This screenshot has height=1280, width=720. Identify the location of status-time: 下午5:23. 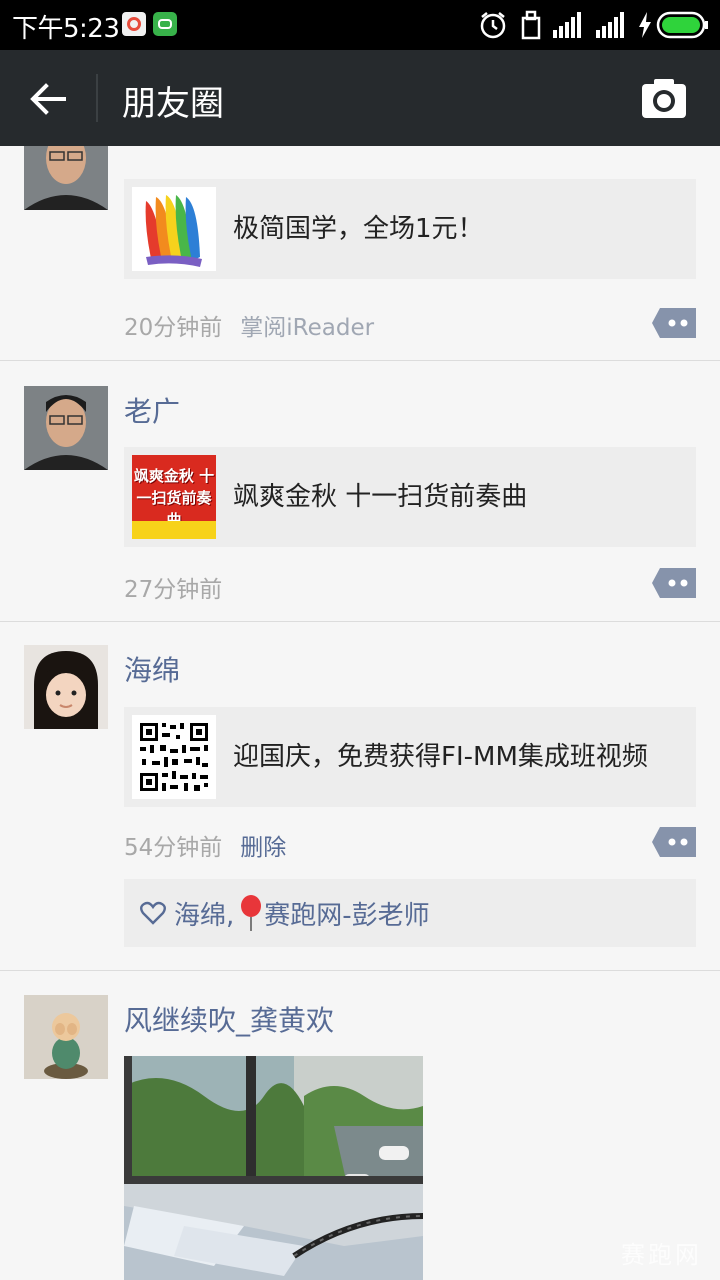
(66, 29).